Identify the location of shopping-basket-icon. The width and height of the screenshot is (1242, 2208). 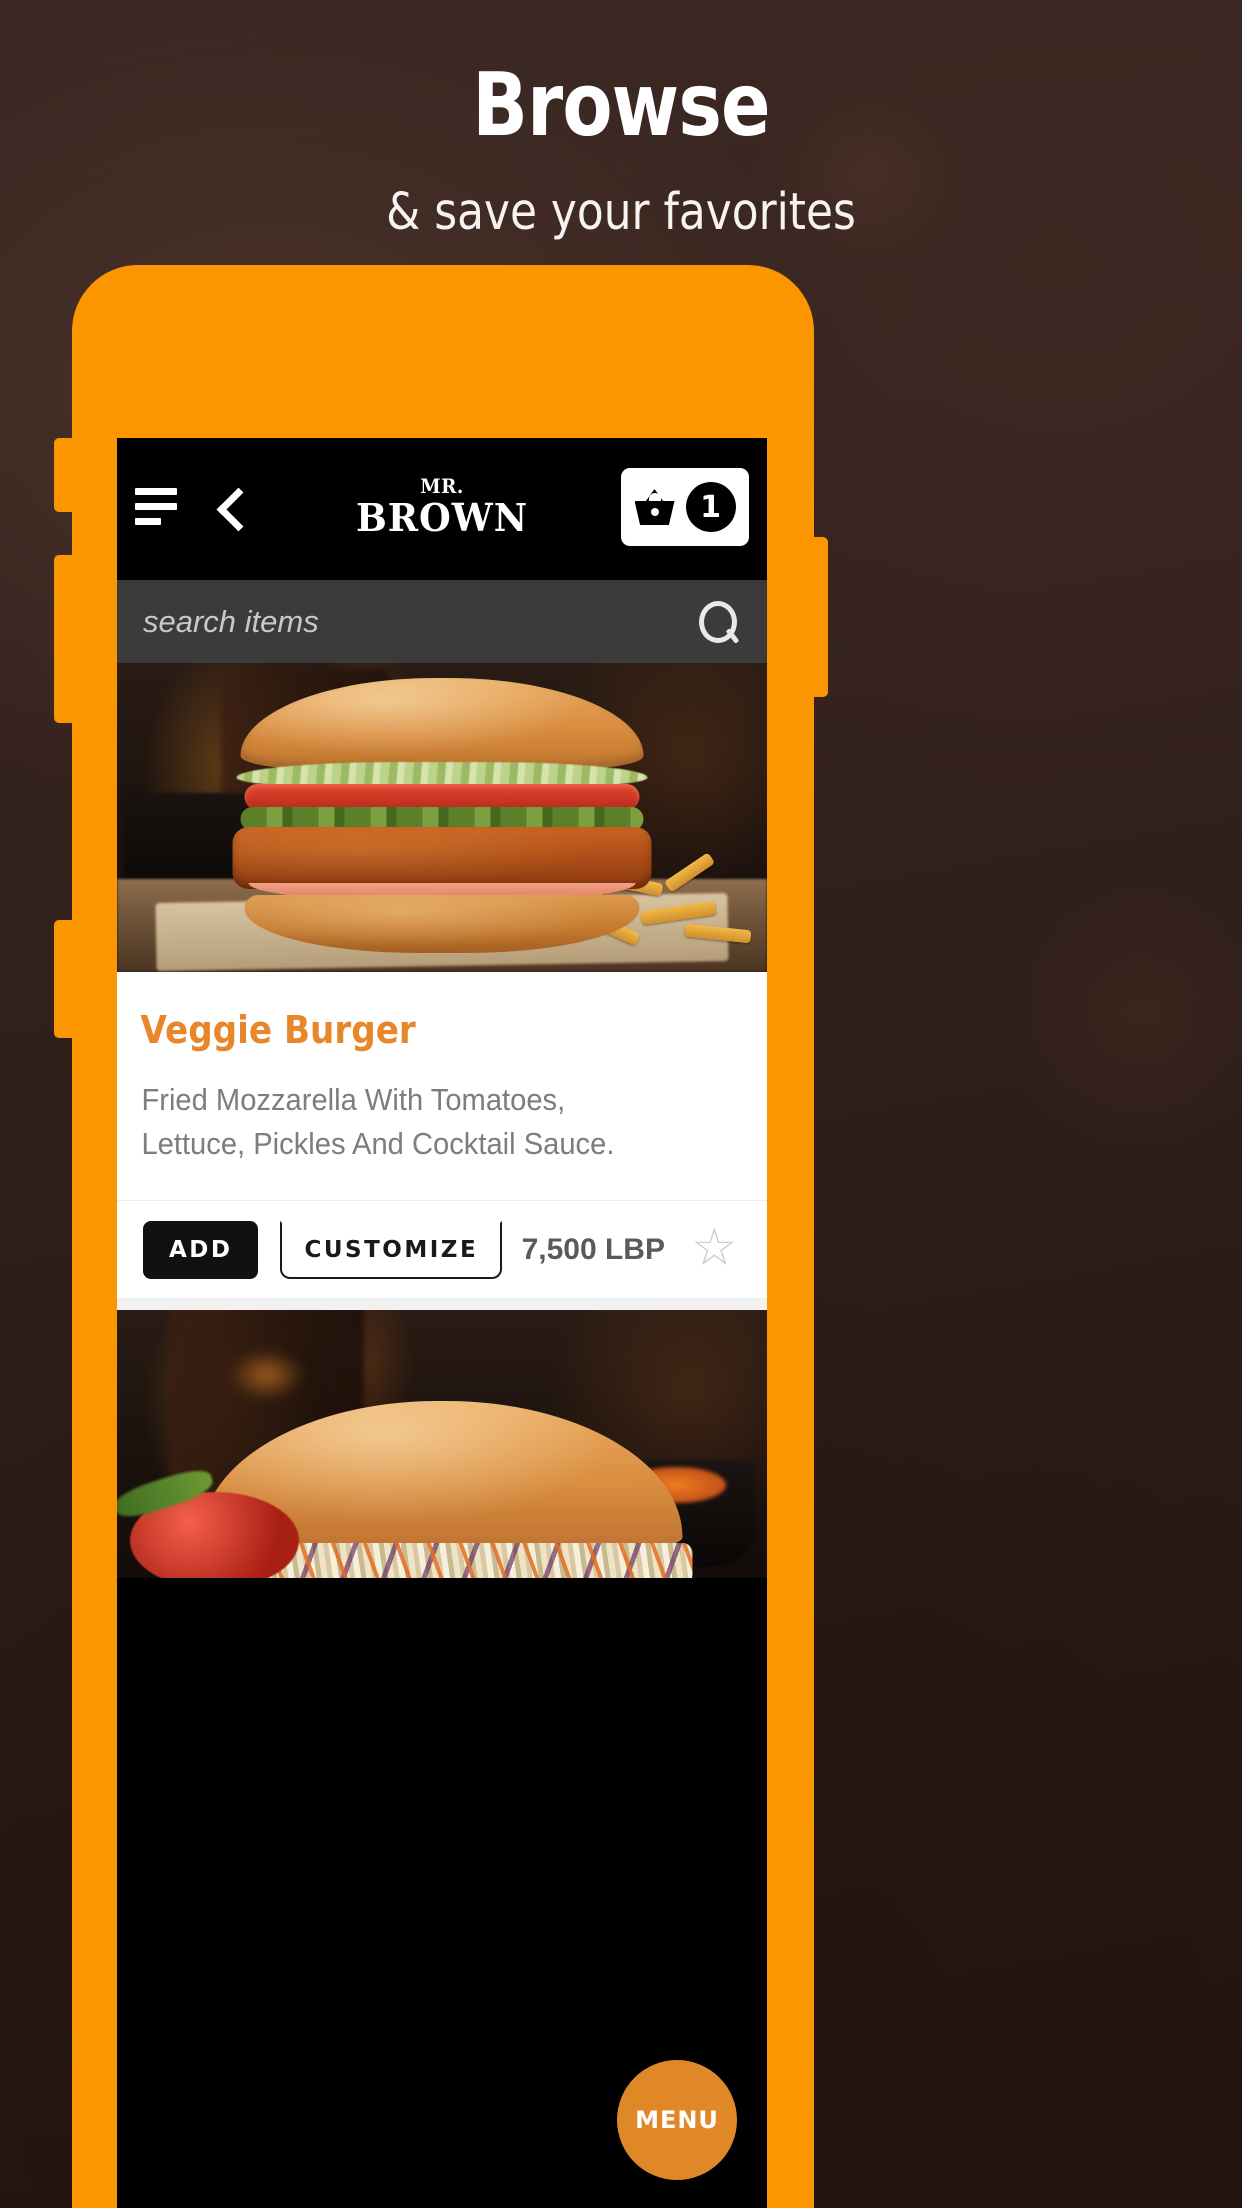
(654, 507).